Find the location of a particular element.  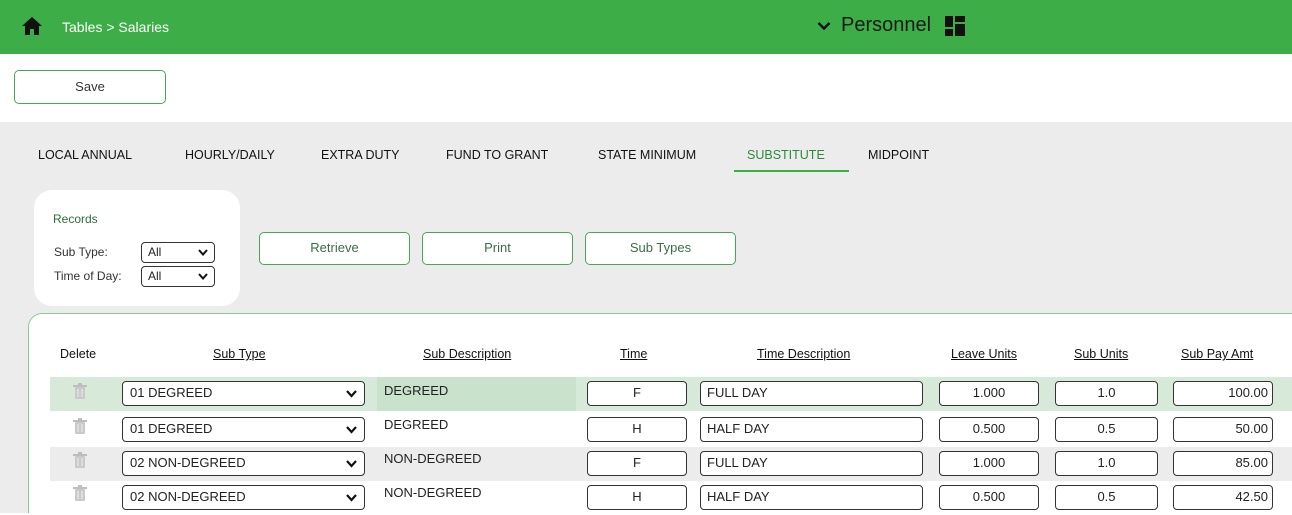

sub-pay-amt-input: 100.00 is located at coordinates (1223, 393).